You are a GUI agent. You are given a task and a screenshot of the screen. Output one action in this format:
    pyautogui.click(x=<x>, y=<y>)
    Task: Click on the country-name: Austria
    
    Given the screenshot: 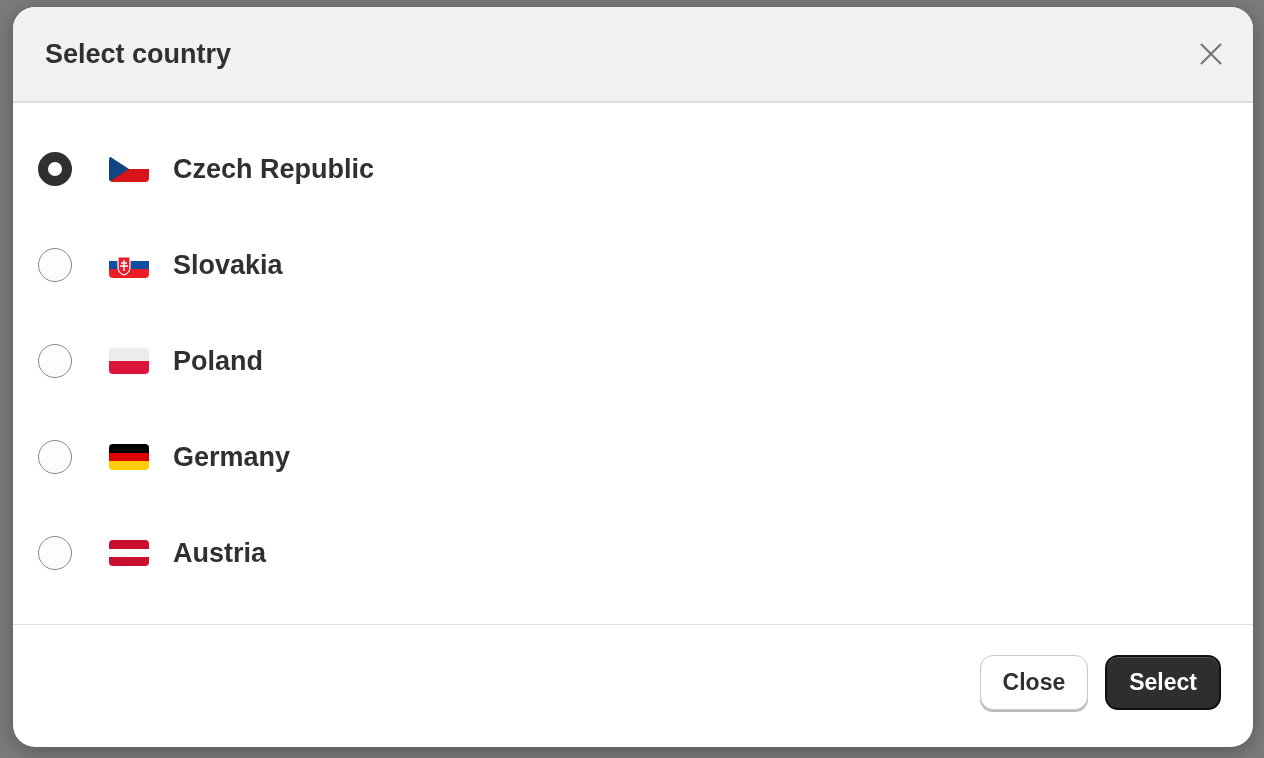 What is the action you would take?
    pyautogui.click(x=220, y=553)
    